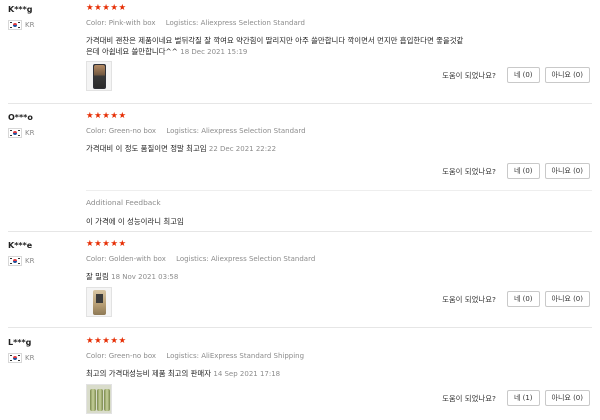 The image size is (600, 420). Describe the element at coordinates (21, 17) in the screenshot. I see `reviewer-info: K***g KR` at that location.